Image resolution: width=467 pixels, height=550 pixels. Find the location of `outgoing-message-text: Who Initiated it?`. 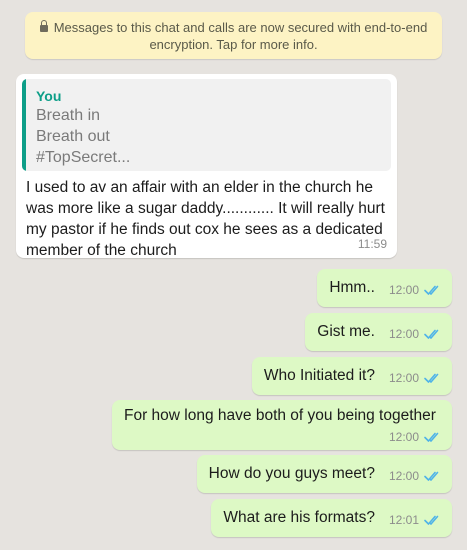

outgoing-message-text: Who Initiated it? is located at coordinates (319, 375).